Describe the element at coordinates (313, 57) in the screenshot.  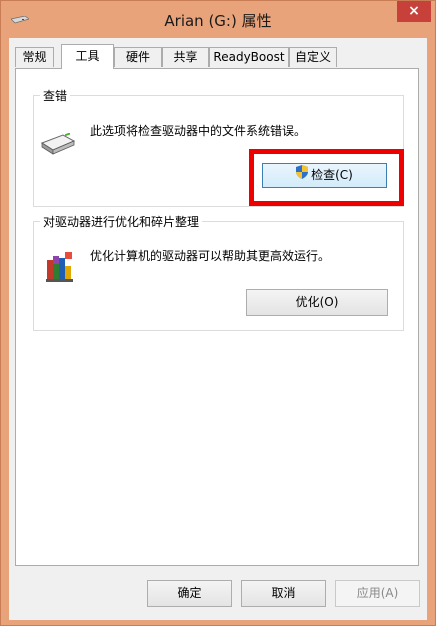
I see `tab-customize: 自定义` at that location.